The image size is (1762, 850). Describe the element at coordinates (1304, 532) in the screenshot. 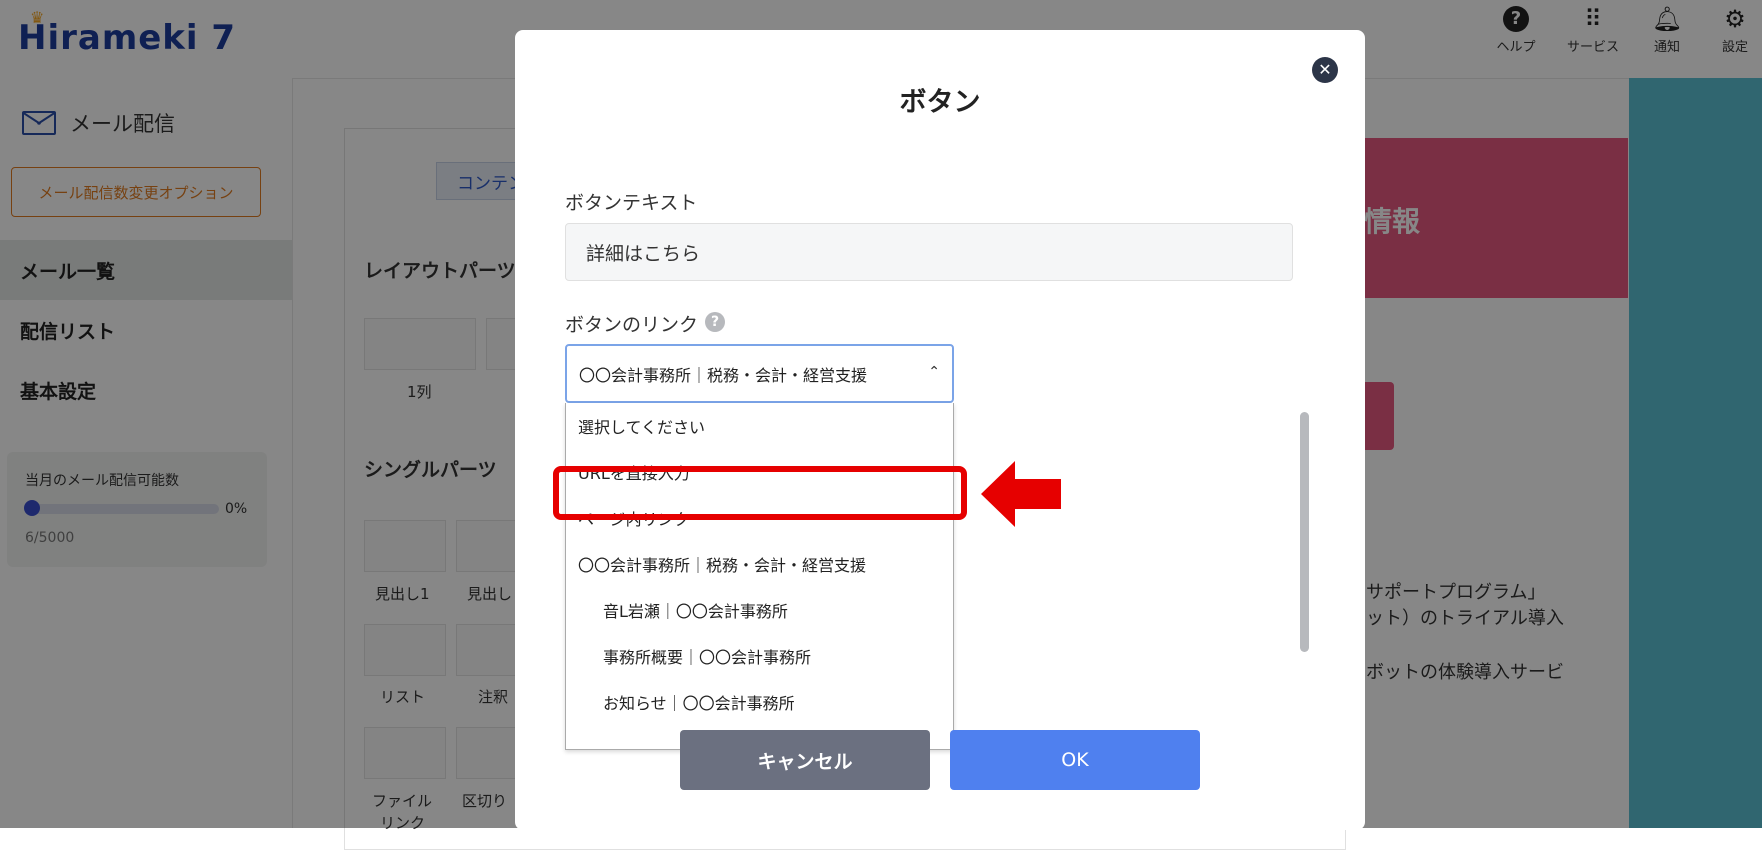

I see `modal-scrollbar-thumb` at that location.